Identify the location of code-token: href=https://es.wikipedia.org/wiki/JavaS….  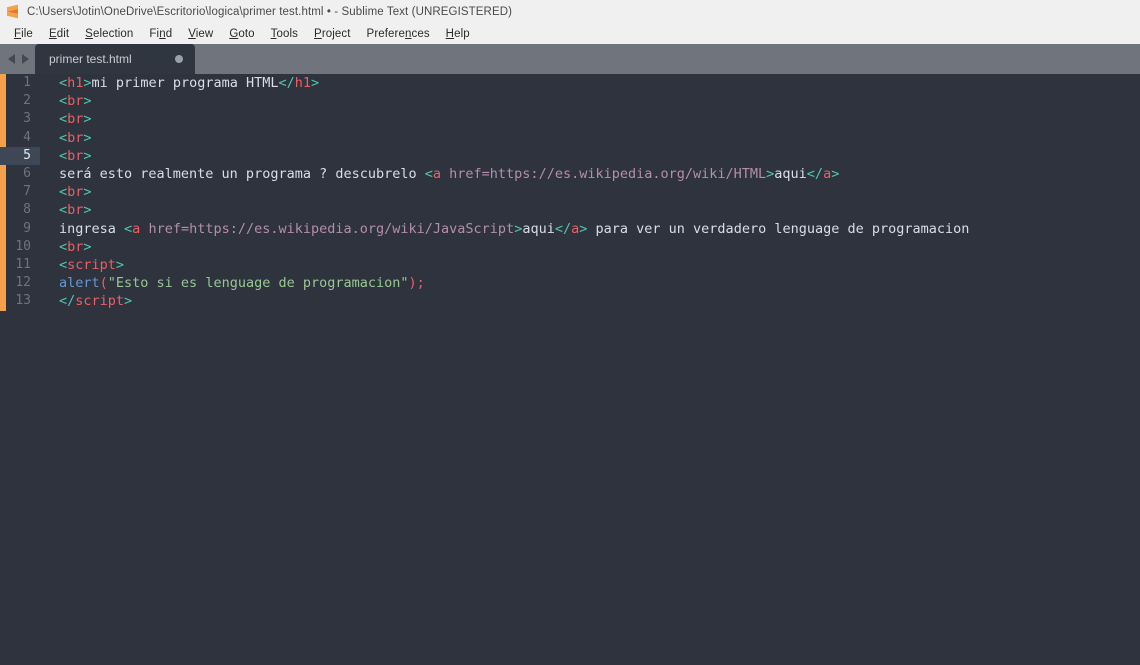
(327, 228).